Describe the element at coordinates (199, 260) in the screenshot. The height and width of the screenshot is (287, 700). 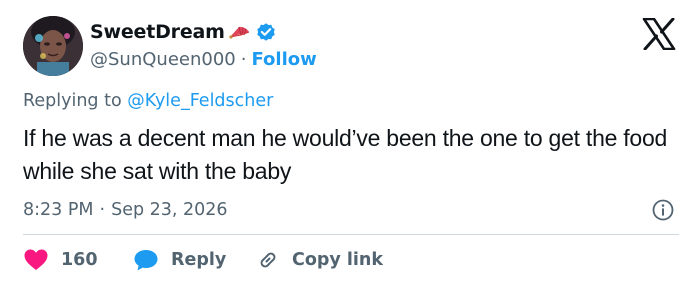
I see `reply-label: Reply` at that location.